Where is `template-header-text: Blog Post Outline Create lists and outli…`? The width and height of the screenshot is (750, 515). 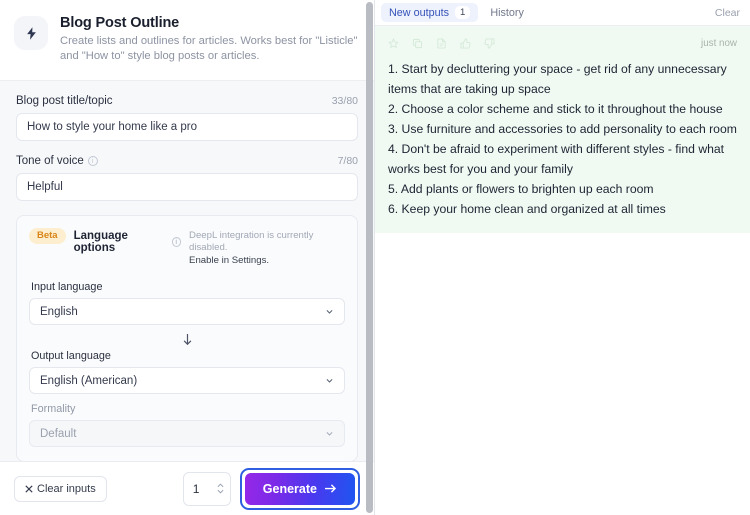
template-header-text: Blog Post Outline Create lists and outli… is located at coordinates (209, 39).